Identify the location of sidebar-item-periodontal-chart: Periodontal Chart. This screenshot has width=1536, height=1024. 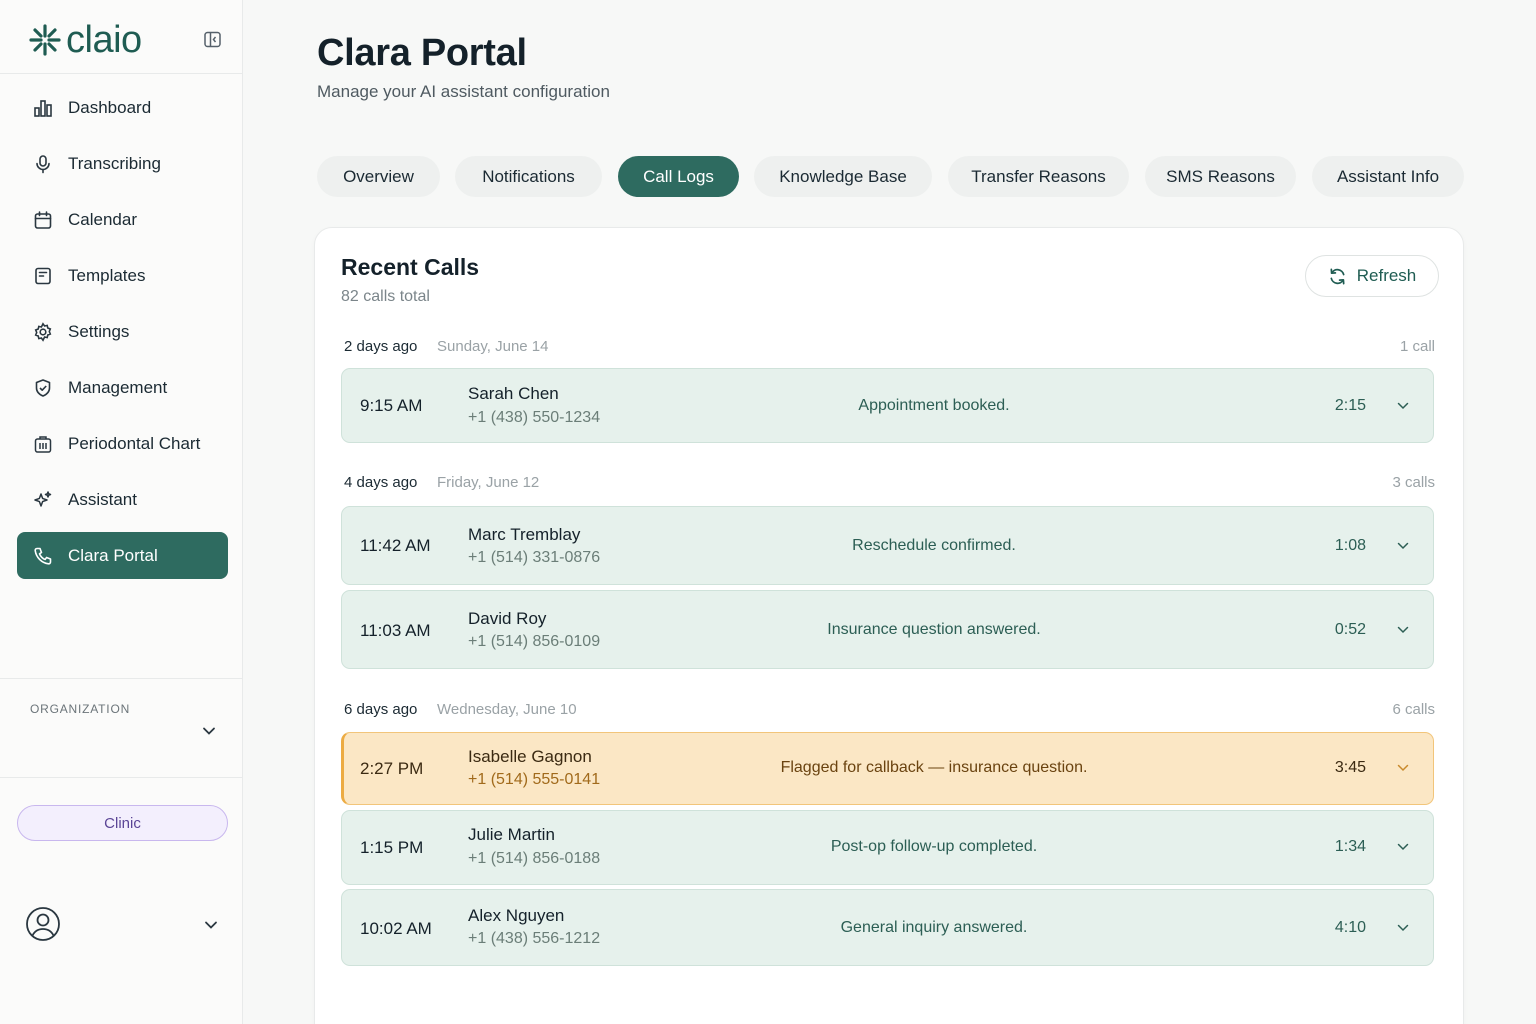
(122, 444).